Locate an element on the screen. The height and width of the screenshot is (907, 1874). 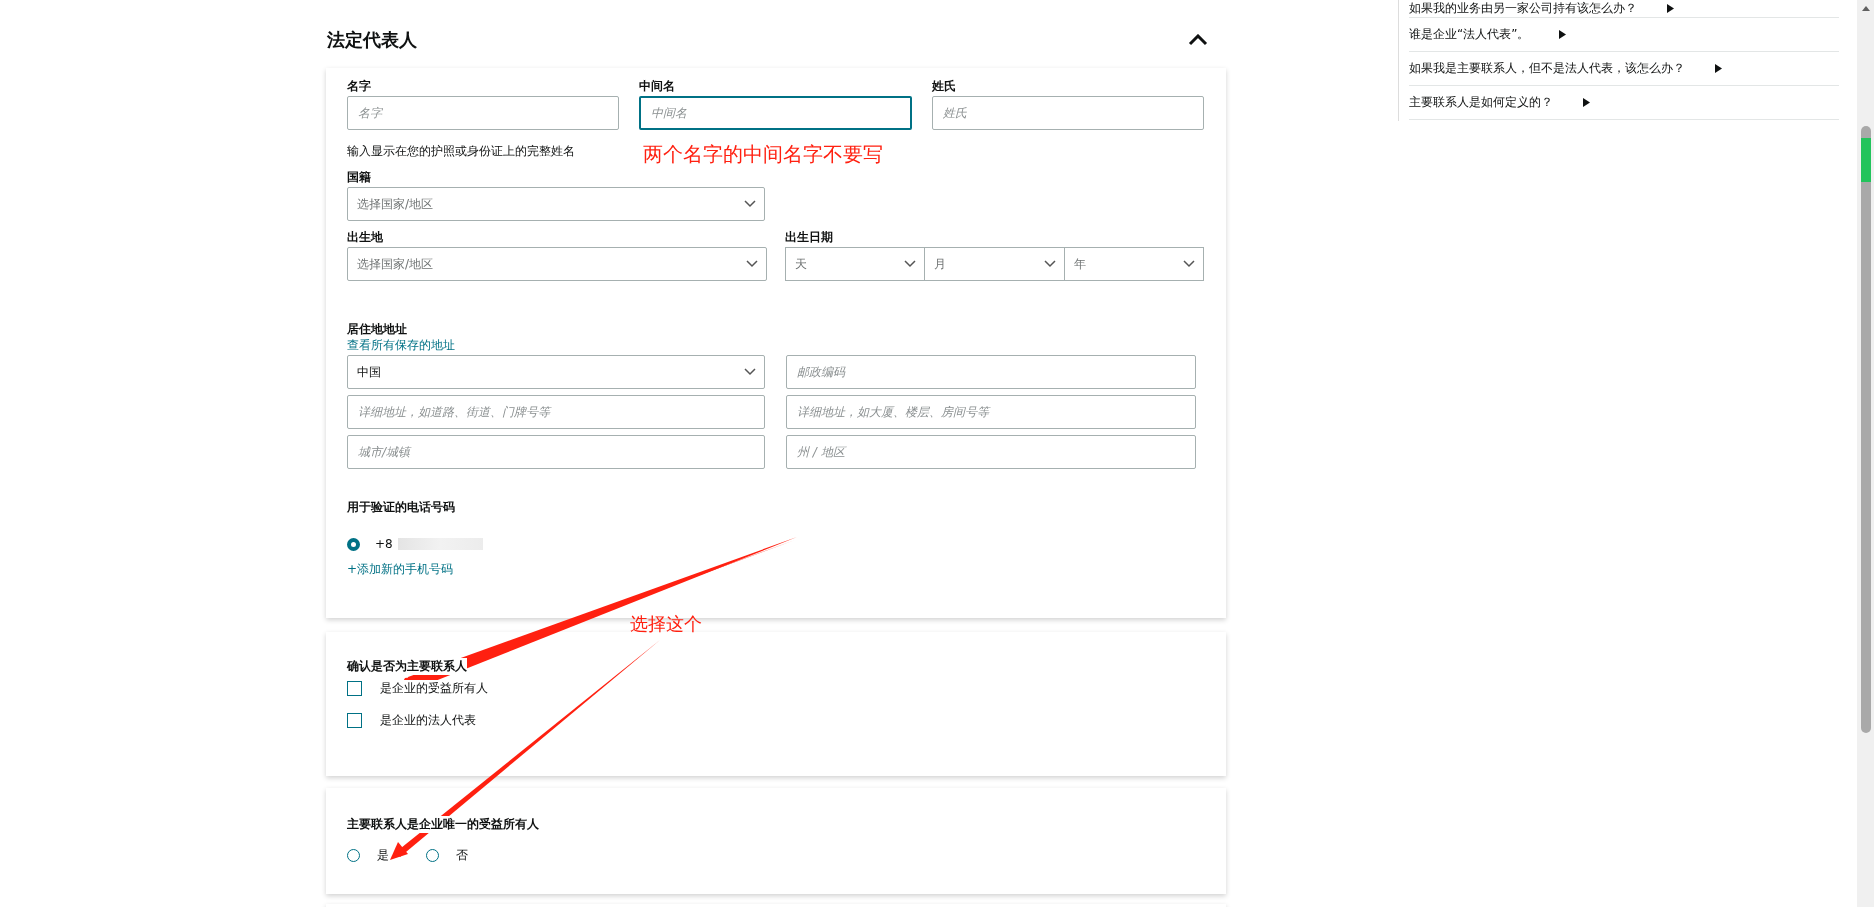
field-label: 中间名 is located at coordinates (657, 86).